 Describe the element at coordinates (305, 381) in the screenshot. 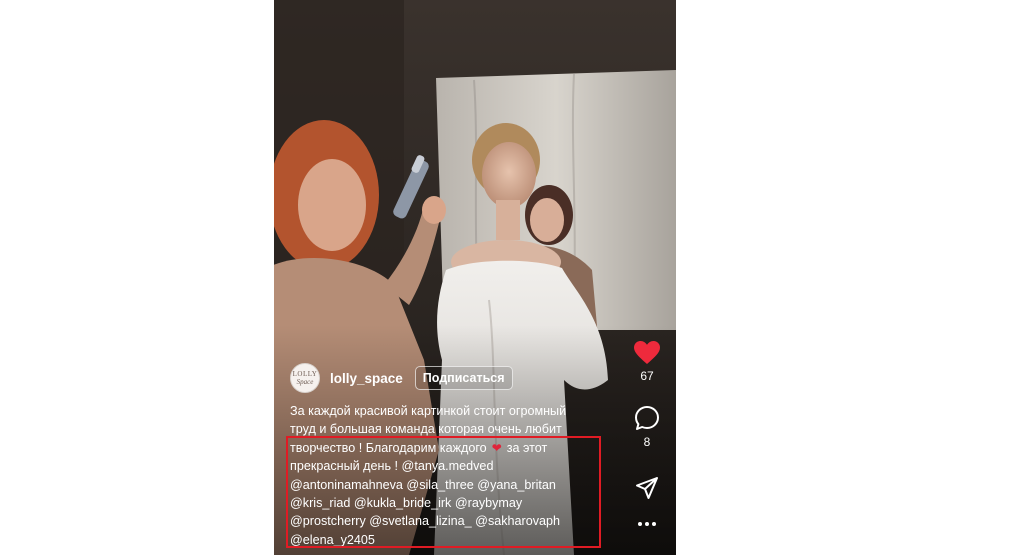

I see `avatar-text-bottom: Space` at that location.